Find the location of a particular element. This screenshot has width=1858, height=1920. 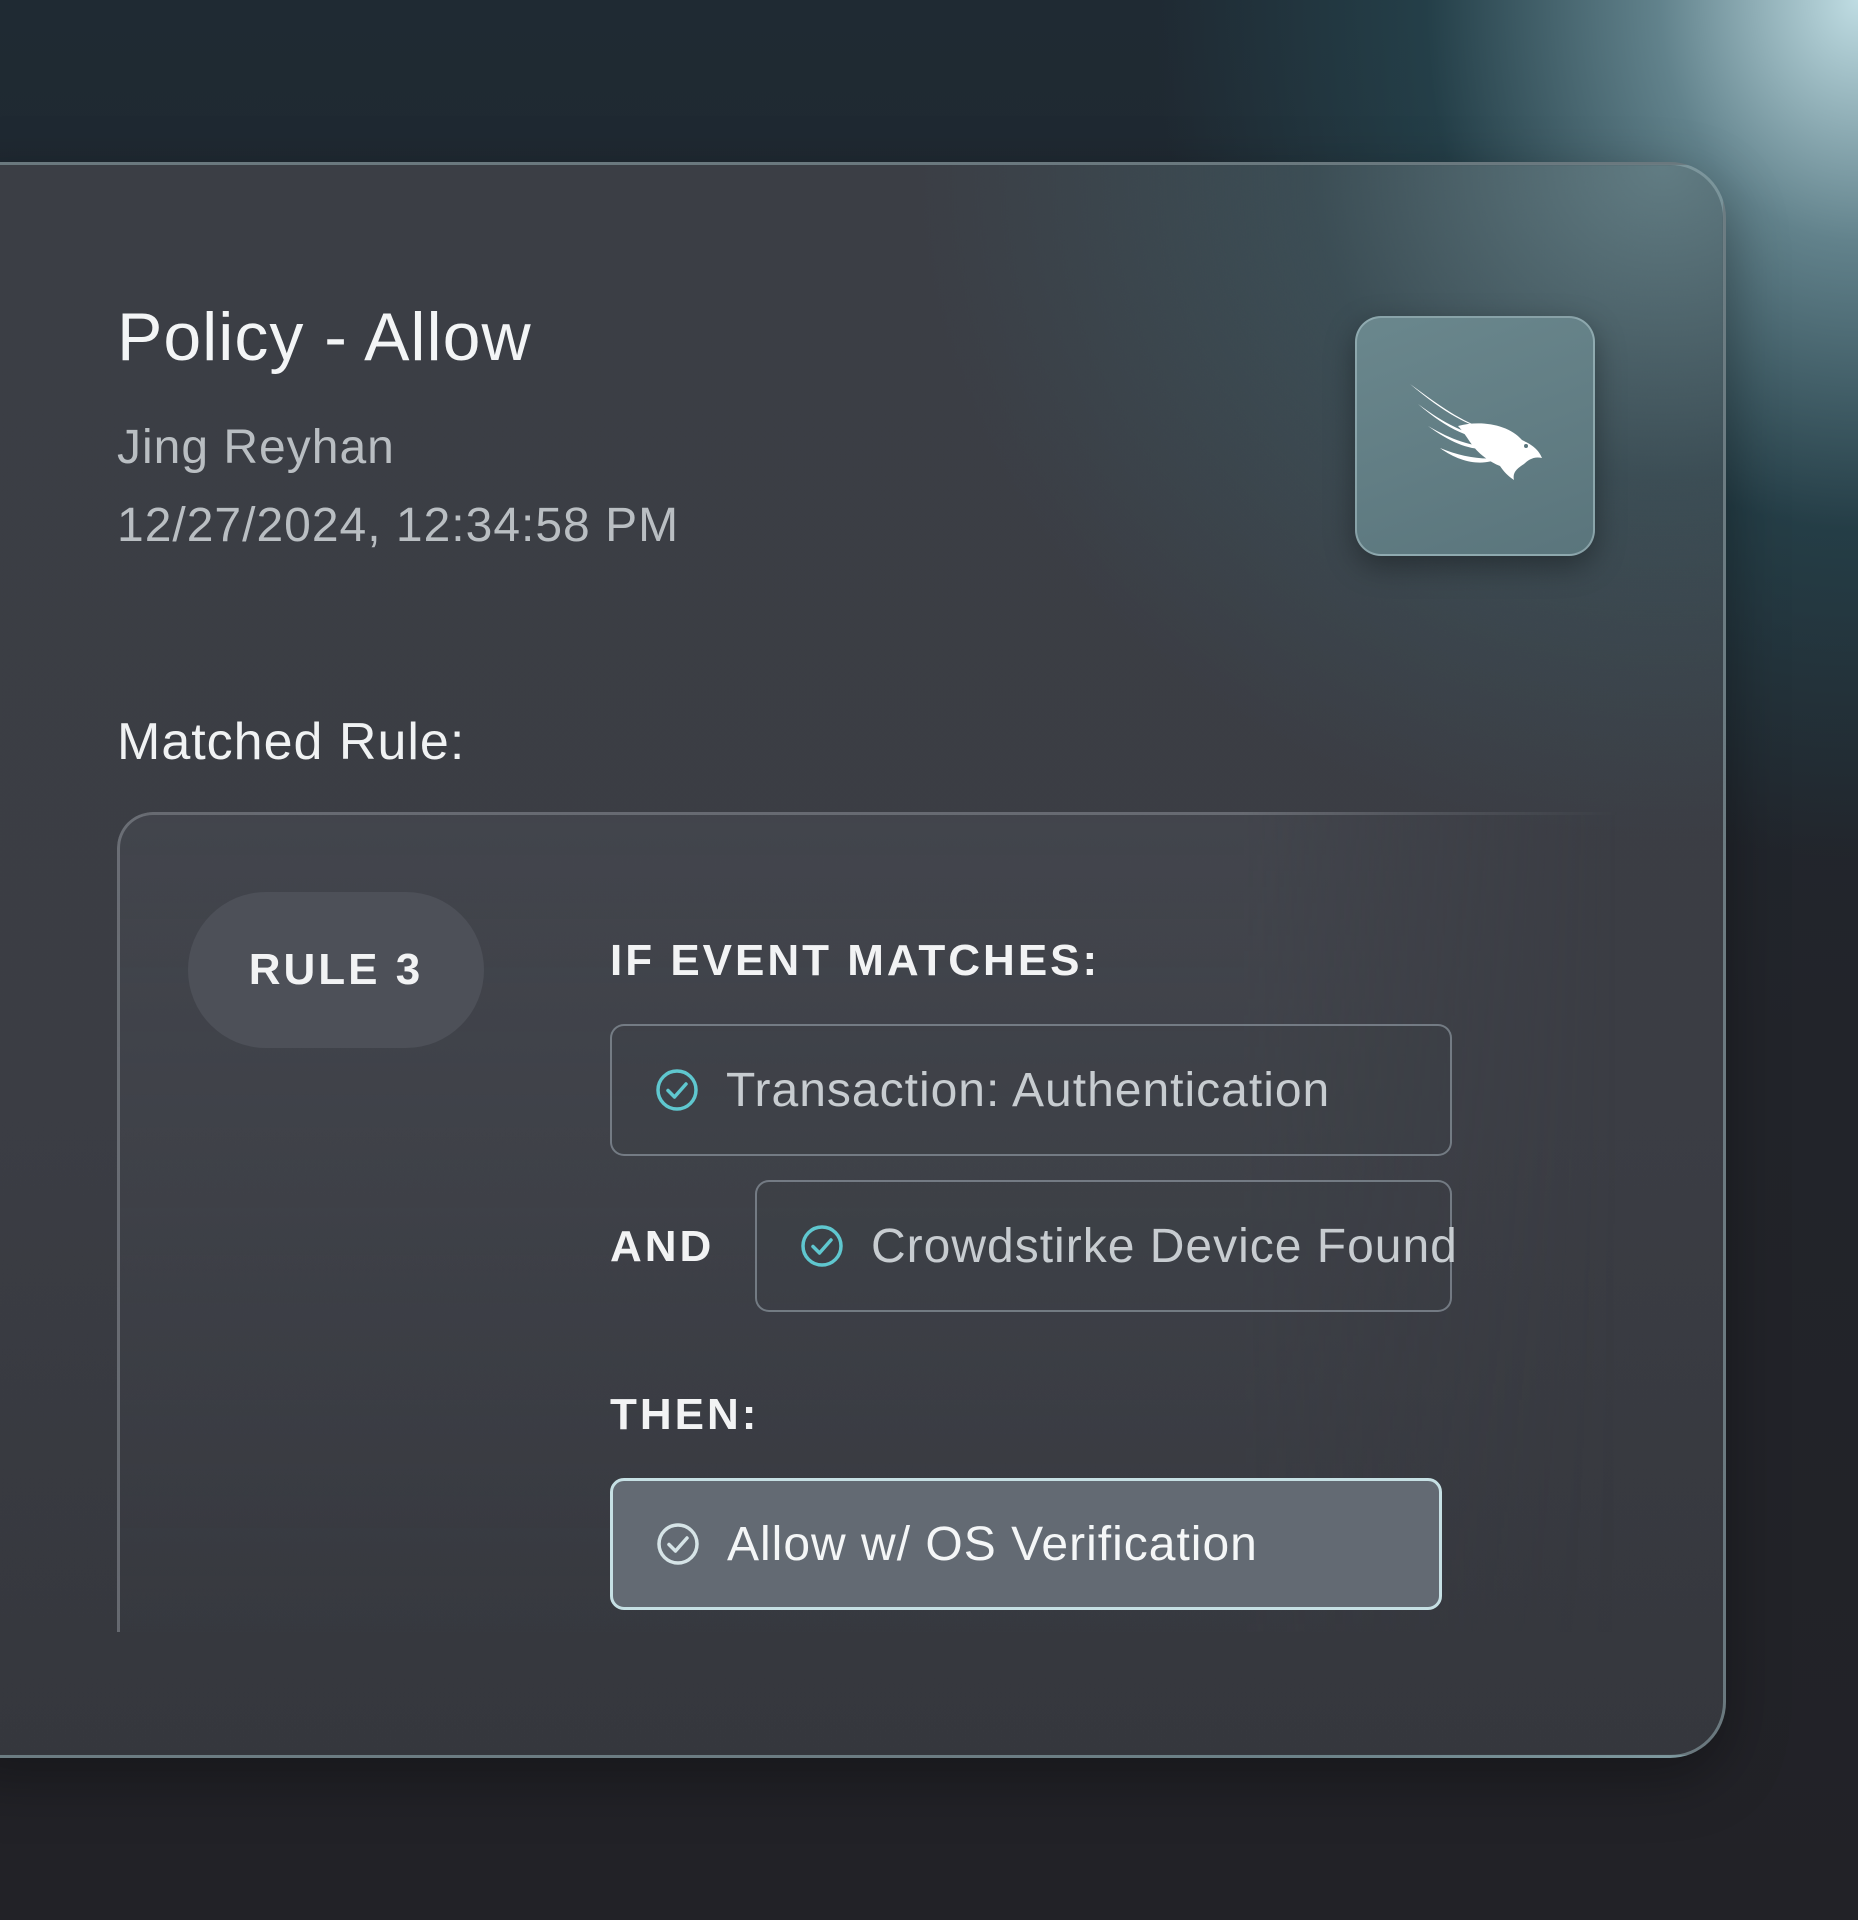

condition-text: Crowdstirke Device Found is located at coordinates (1164, 1246).